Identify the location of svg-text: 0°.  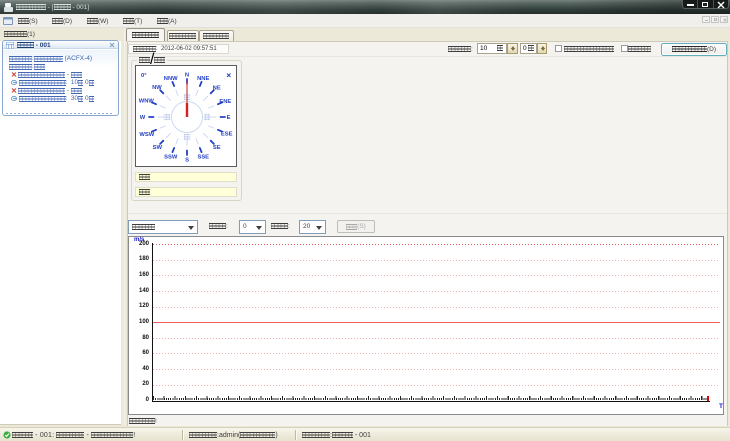
(144, 76).